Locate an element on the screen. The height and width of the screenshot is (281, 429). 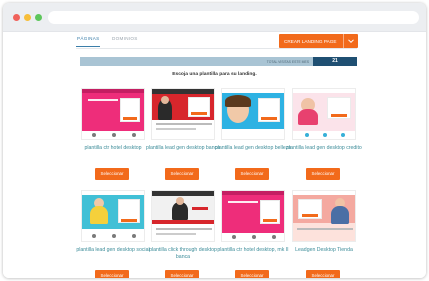
template-title: plantilla ctr hotel desktop is located at coordinates (113, 148).